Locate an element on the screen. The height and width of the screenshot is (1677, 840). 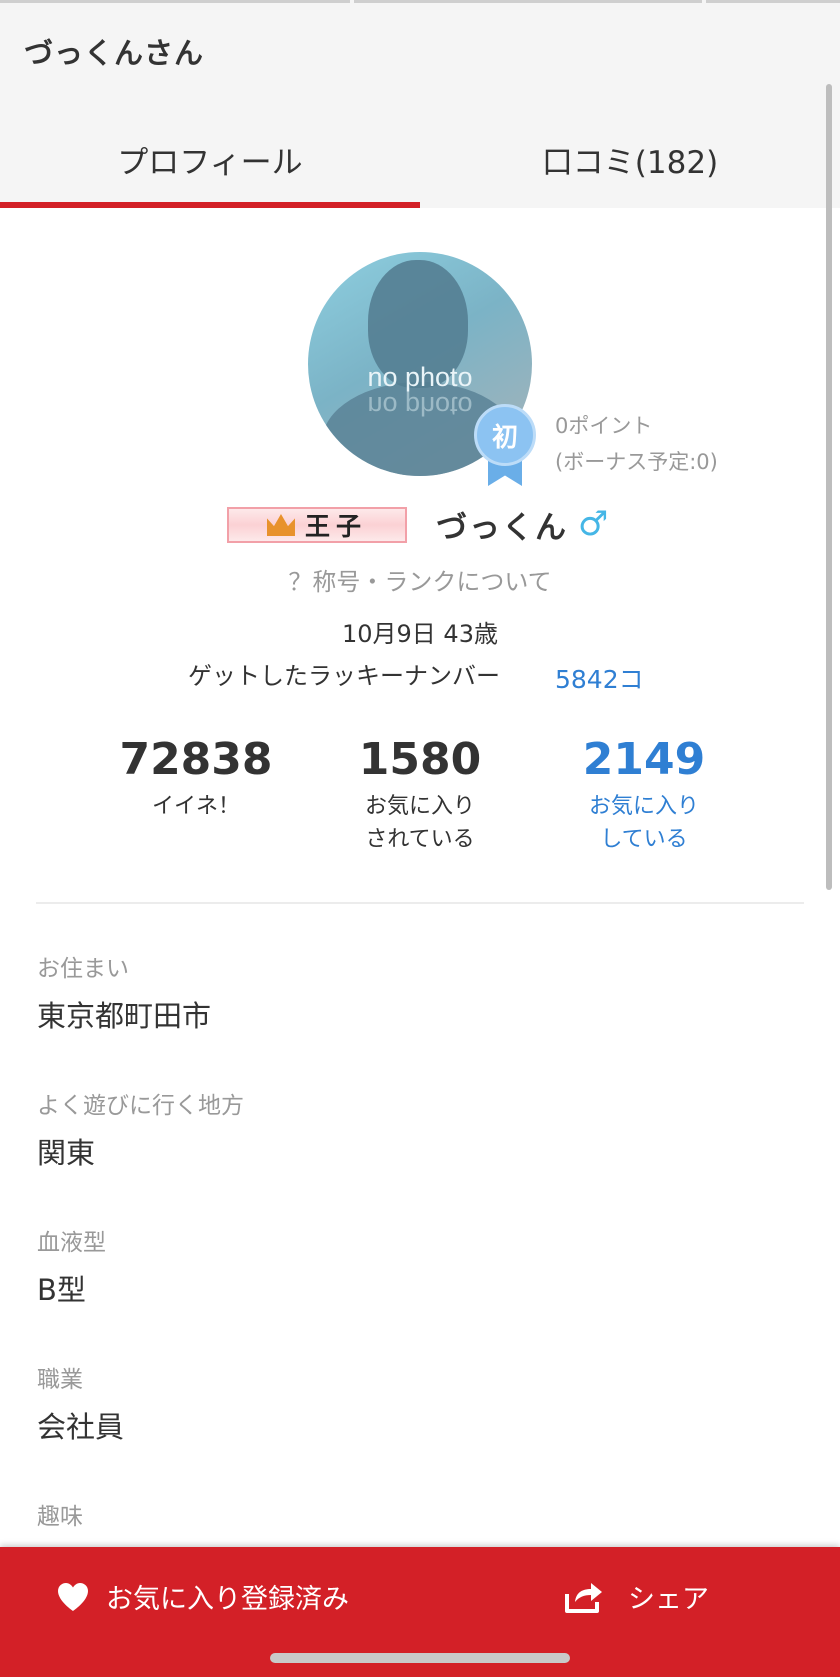
page-title: づっくんさん is located at coordinates (114, 53).